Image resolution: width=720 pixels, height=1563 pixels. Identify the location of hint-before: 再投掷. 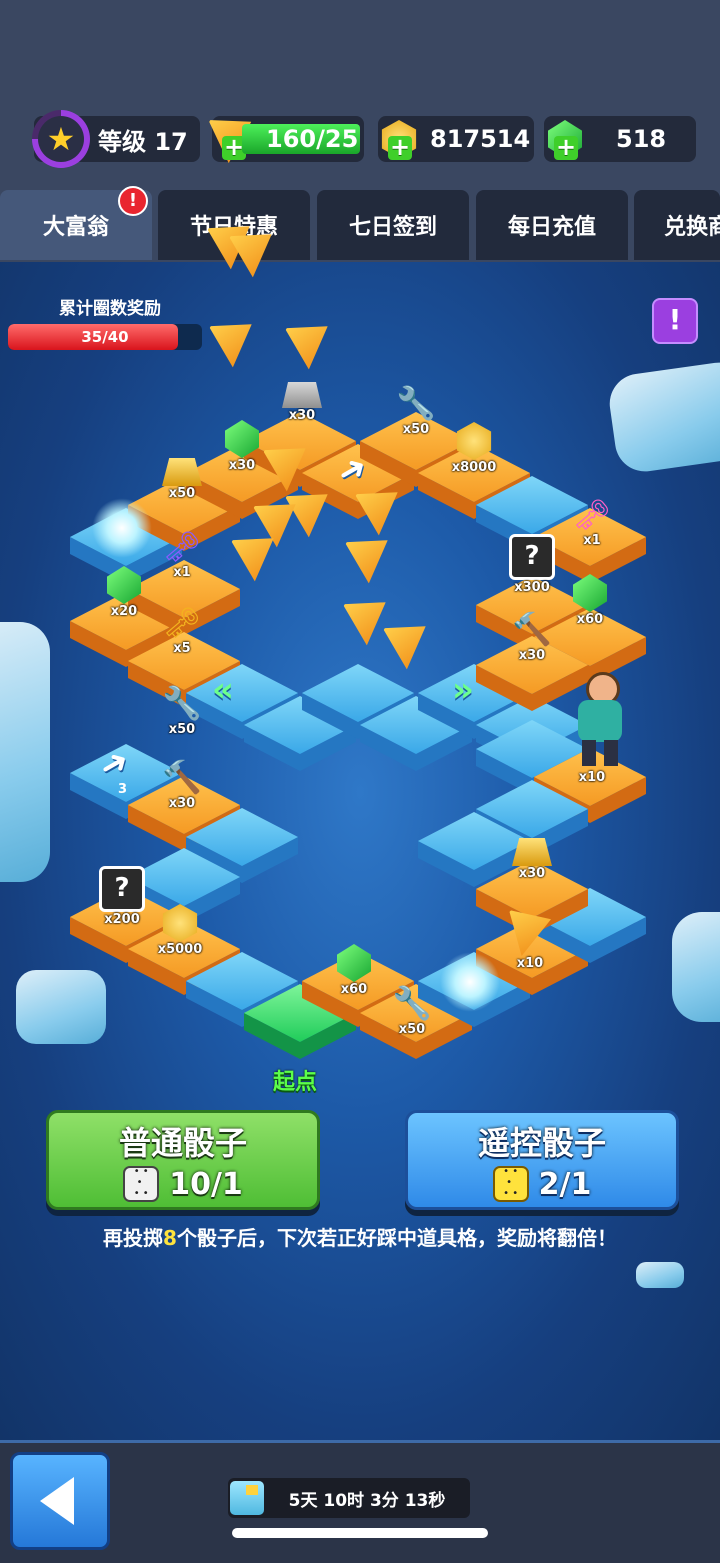
(133, 1238).